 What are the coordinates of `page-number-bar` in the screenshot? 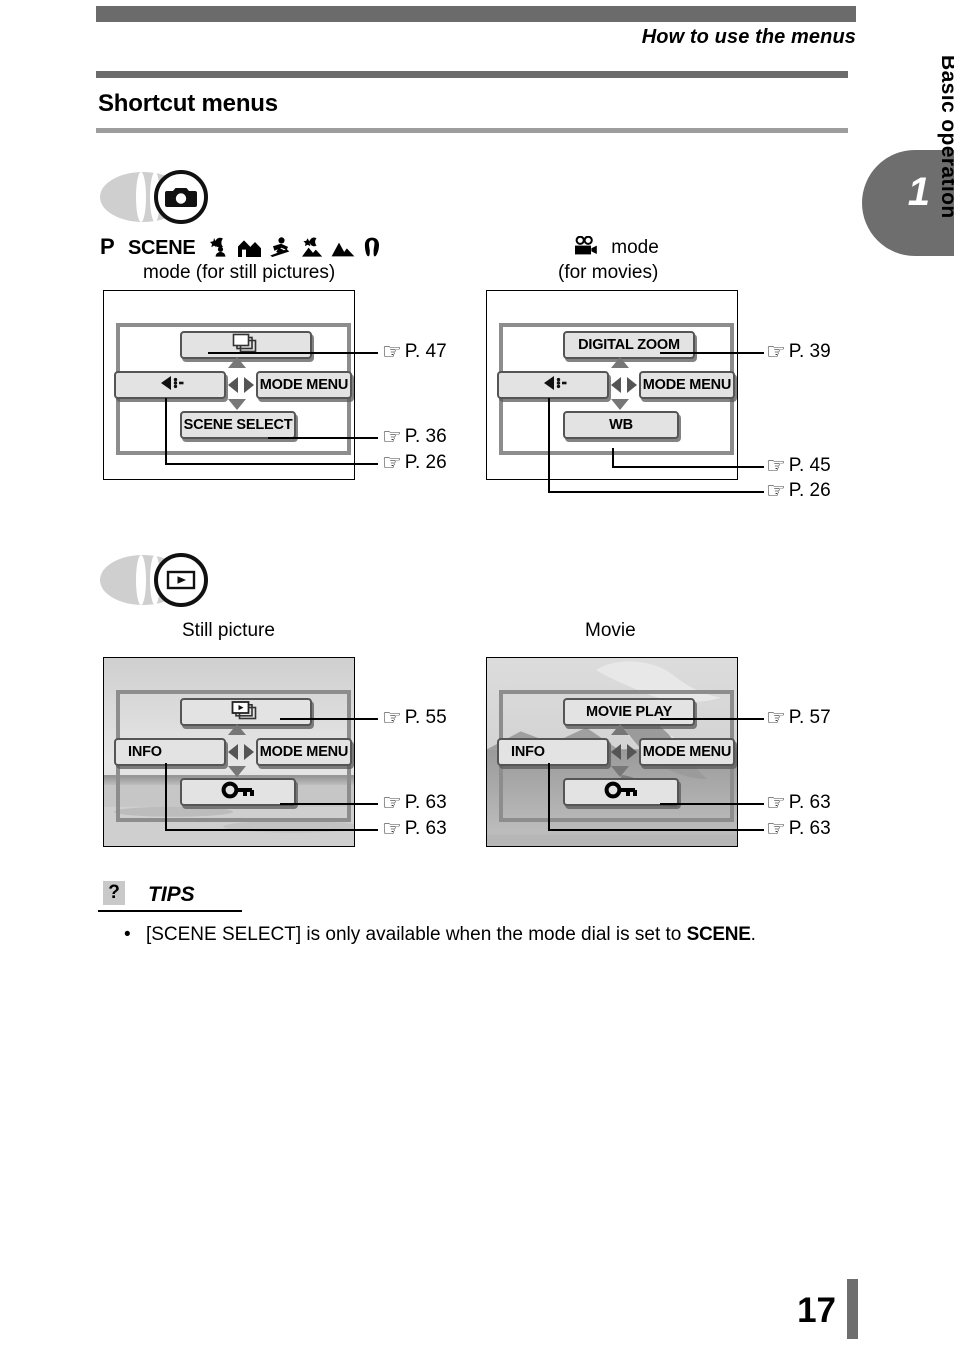 It's located at (852, 1309).